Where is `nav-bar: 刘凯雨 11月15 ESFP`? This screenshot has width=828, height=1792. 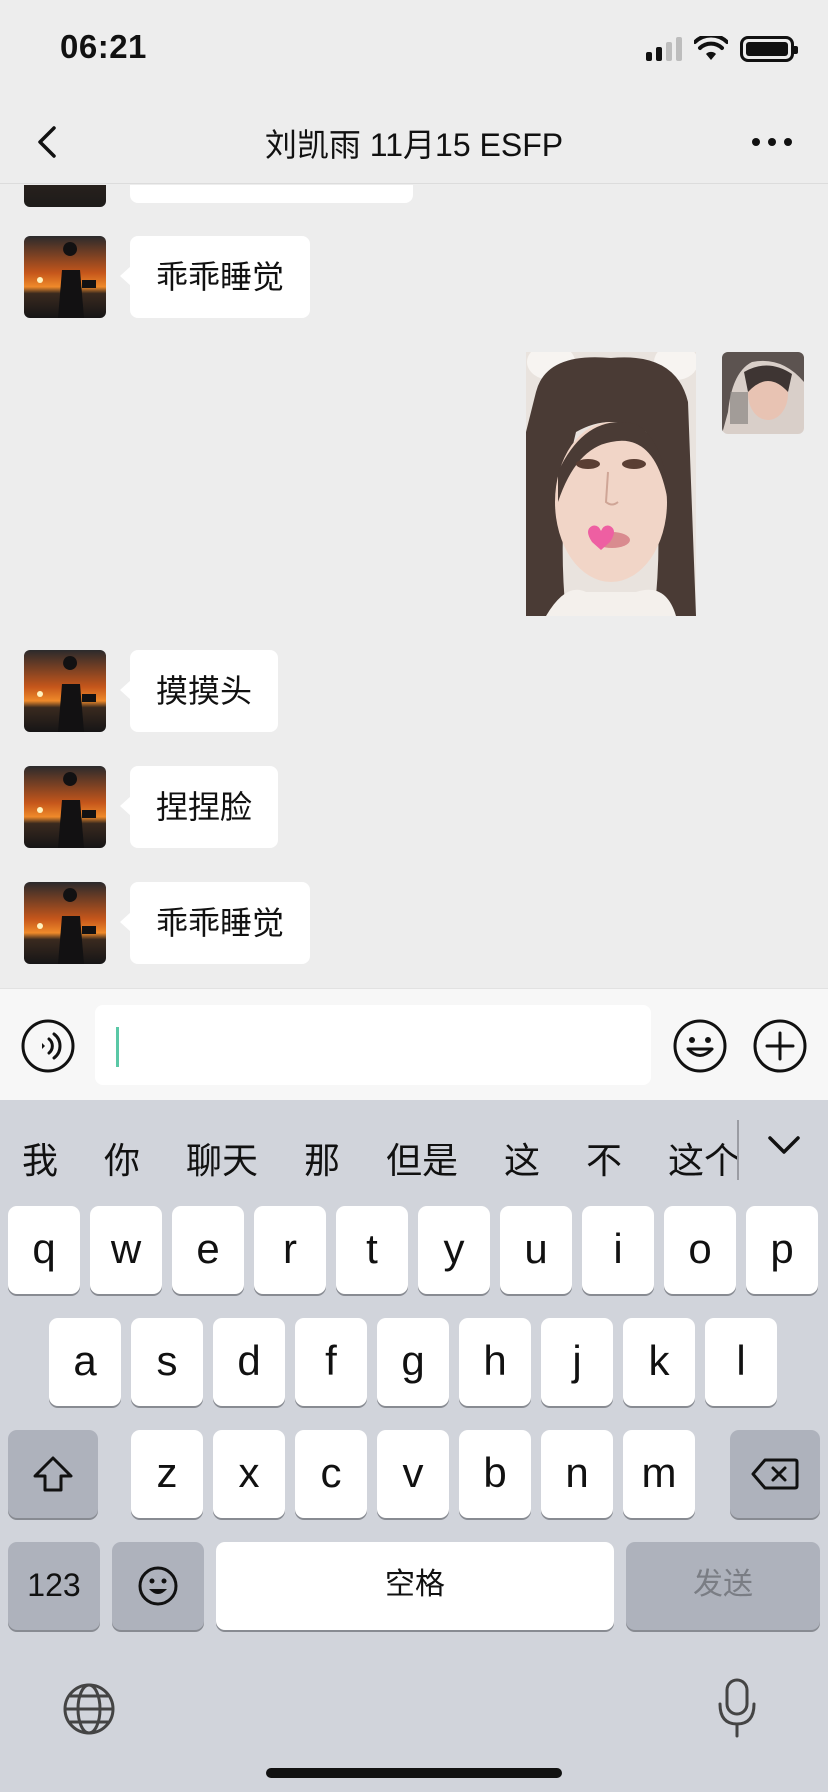 nav-bar: 刘凯雨 11月15 ESFP is located at coordinates (414, 142).